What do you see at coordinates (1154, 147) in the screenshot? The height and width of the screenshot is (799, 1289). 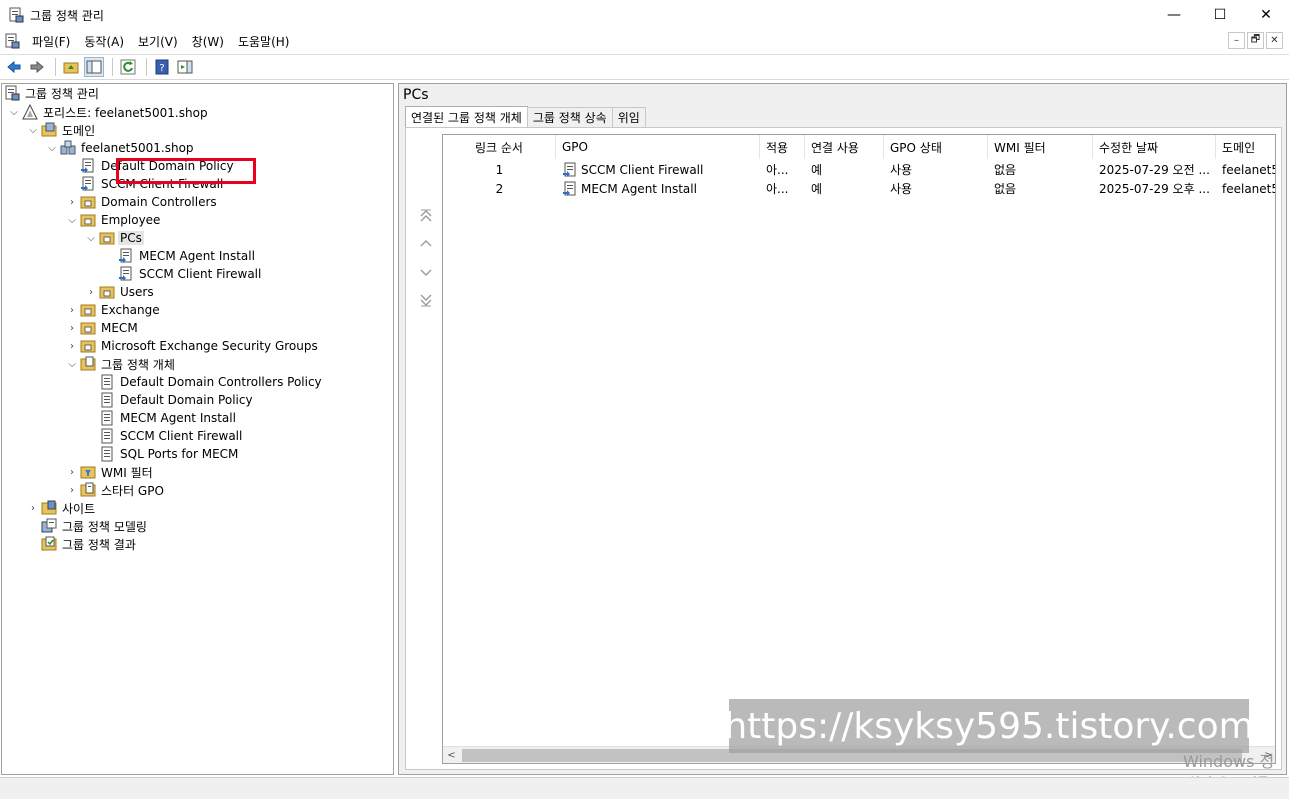 I see `column-header-modified: 수정한 날짜` at bounding box center [1154, 147].